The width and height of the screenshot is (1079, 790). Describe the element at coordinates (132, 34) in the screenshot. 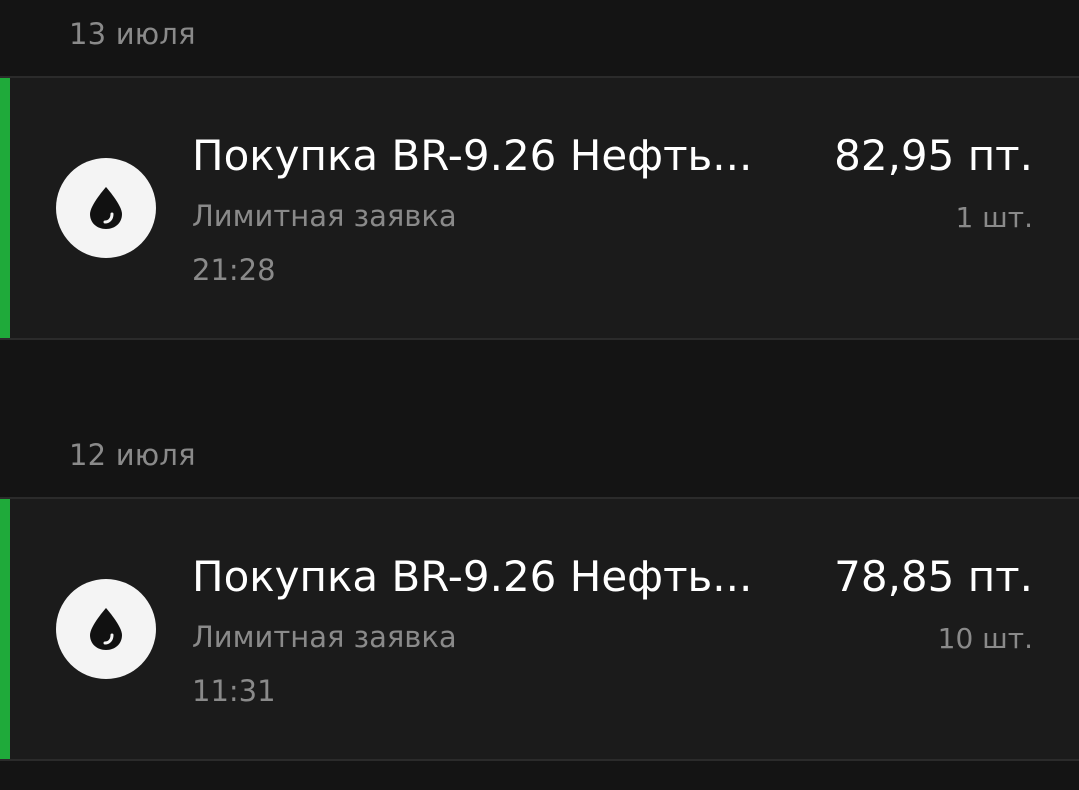

I see `date-header: 13 июля` at that location.